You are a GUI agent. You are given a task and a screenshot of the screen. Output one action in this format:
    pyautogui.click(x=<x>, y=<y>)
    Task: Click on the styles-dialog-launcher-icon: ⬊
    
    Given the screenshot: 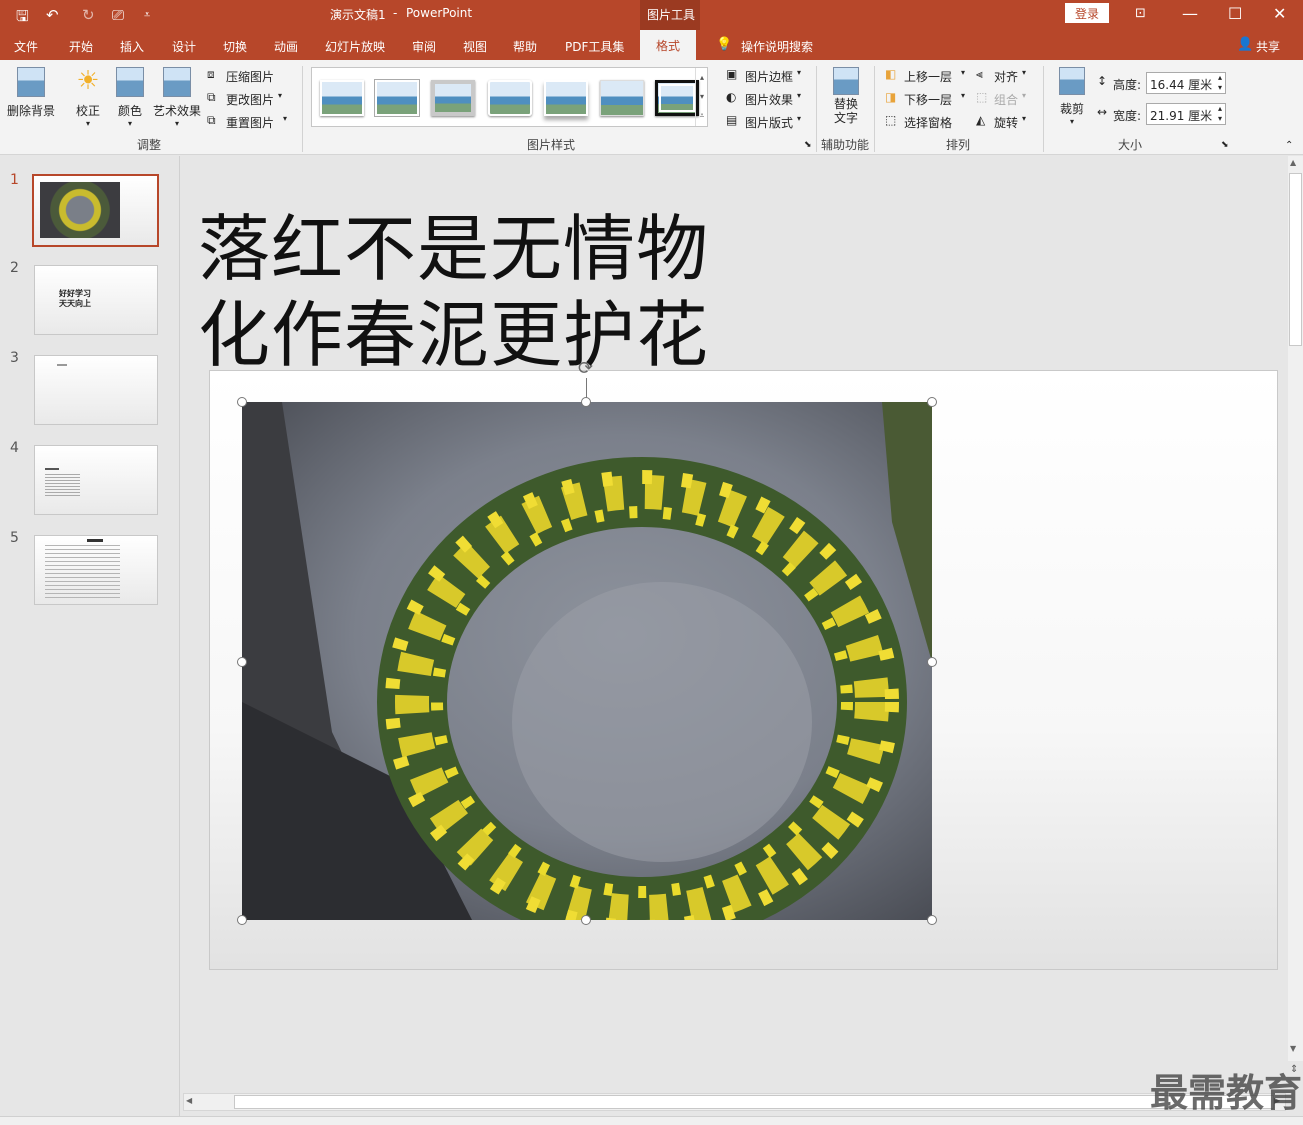 What is the action you would take?
    pyautogui.click(x=808, y=145)
    